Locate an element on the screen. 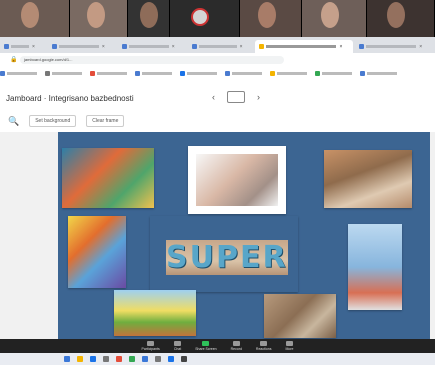 The image size is (435, 365). hand-figure-photo is located at coordinates (237, 180).